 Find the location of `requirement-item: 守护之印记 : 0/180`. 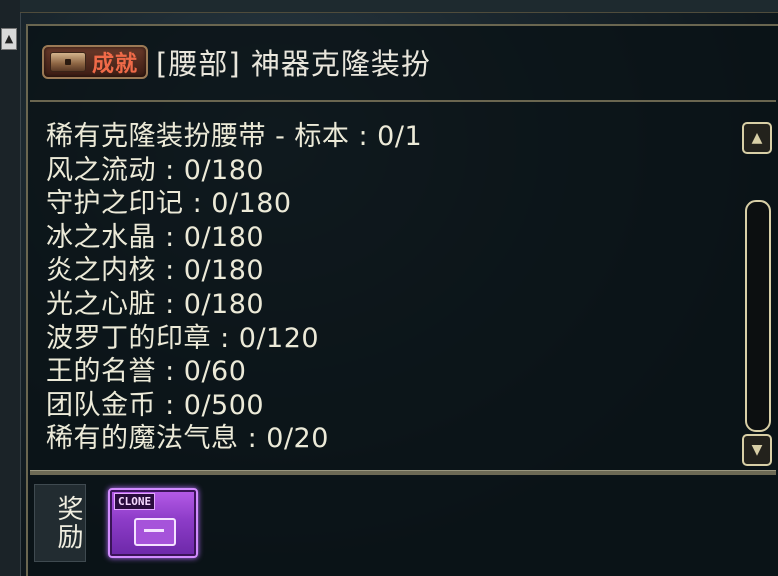

requirement-item: 守护之印记 : 0/180 is located at coordinates (169, 204).